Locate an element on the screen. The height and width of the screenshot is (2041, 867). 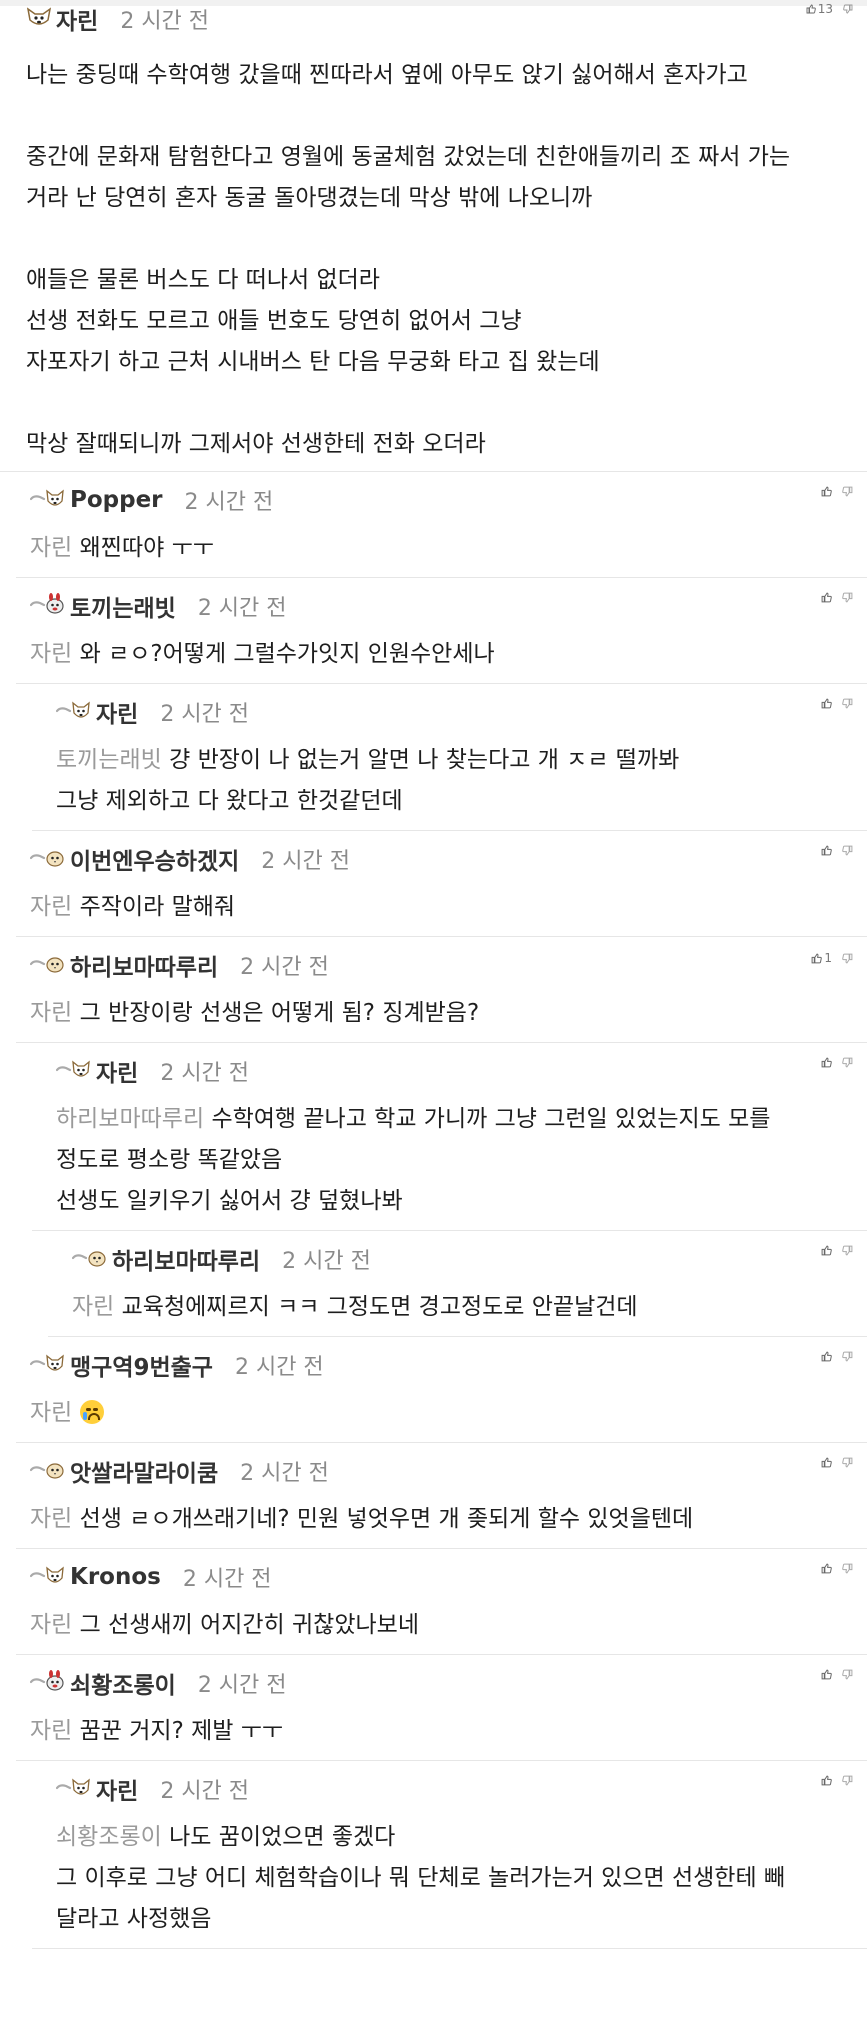
author-name: 쇠황조롱이 is located at coordinates (123, 1683).